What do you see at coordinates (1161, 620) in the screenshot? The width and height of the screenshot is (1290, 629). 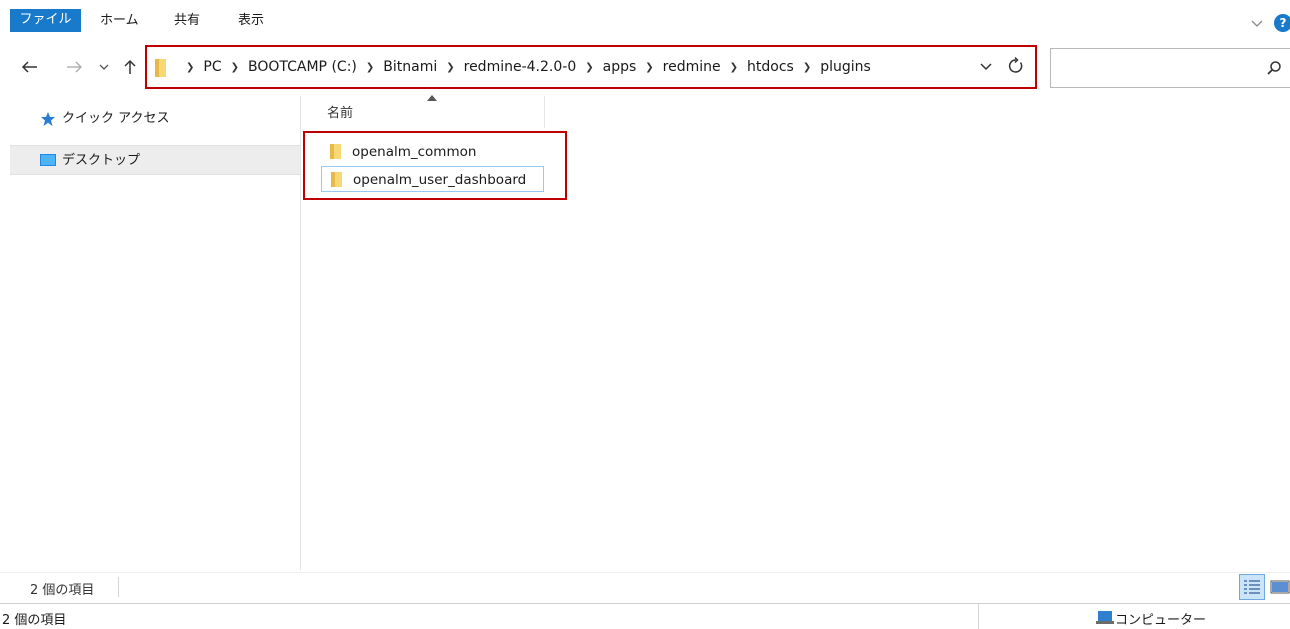 I see `computer-label: コンピューター` at bounding box center [1161, 620].